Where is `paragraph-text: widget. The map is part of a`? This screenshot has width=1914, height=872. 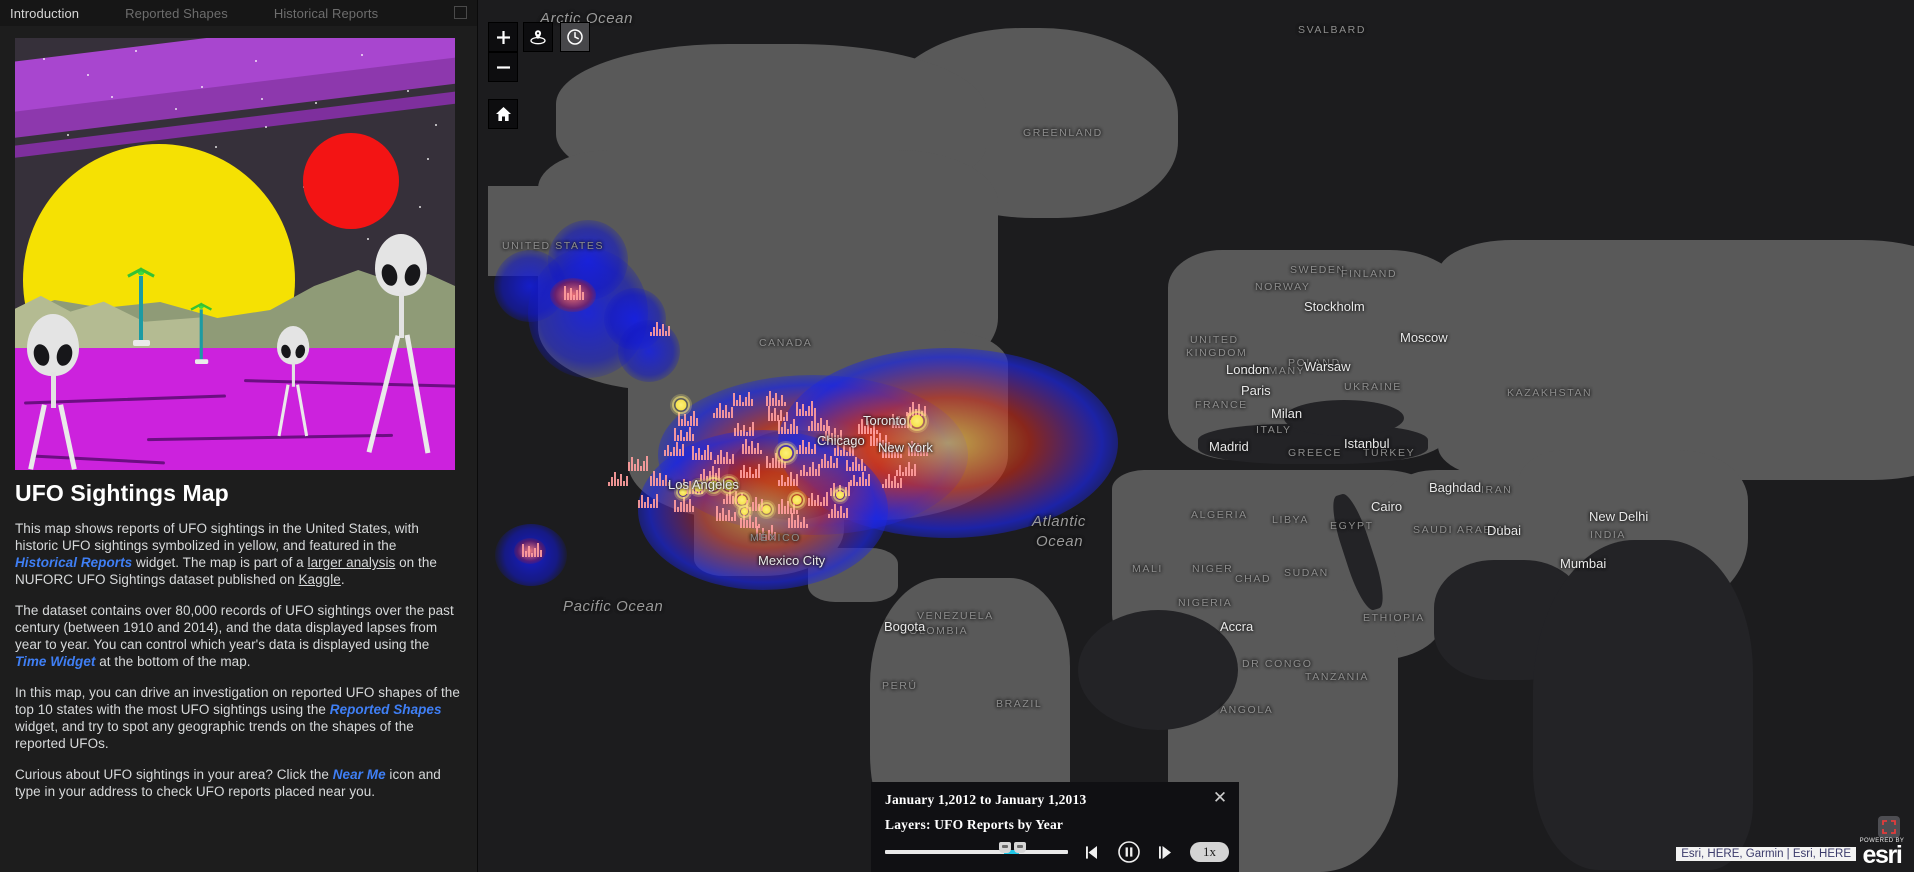
paragraph-text: widget. The map is part of a is located at coordinates (220, 562).